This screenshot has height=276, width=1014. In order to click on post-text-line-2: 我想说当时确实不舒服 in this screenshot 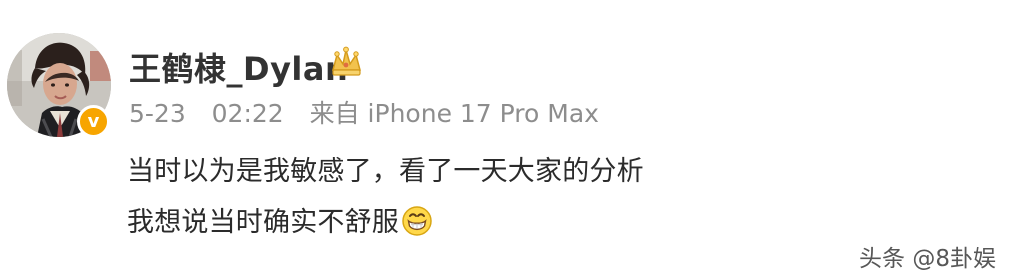, I will do `click(263, 222)`.